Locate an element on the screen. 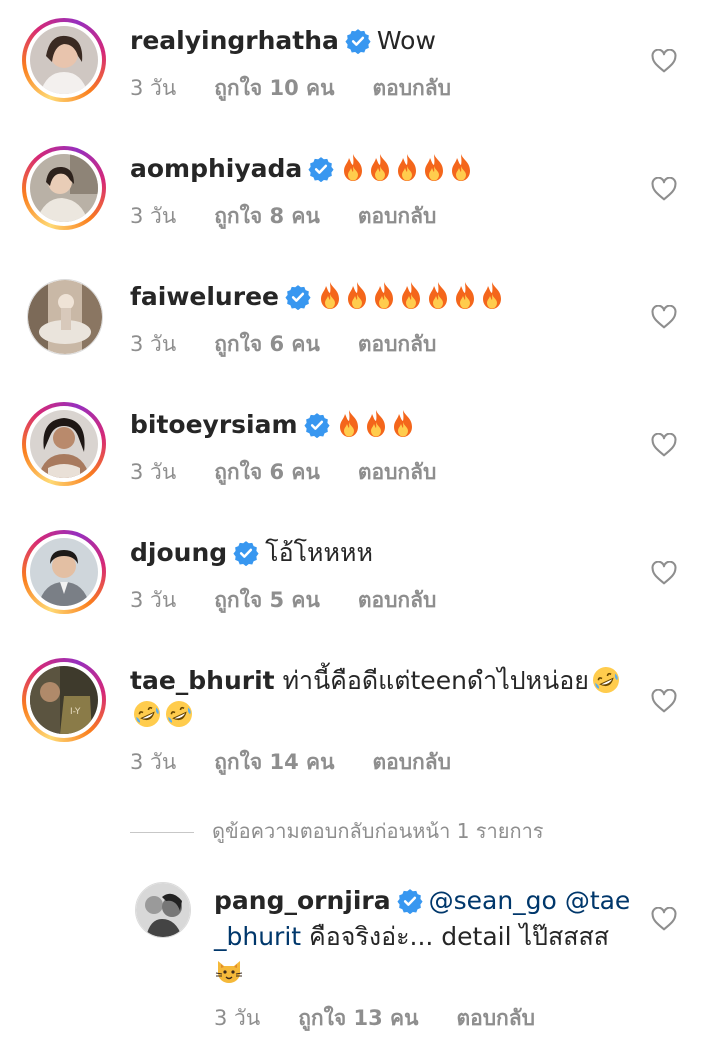 Image resolution: width=716 pixels, height=1040 pixels. like-count: ถูกใจ 14 คน is located at coordinates (274, 762).